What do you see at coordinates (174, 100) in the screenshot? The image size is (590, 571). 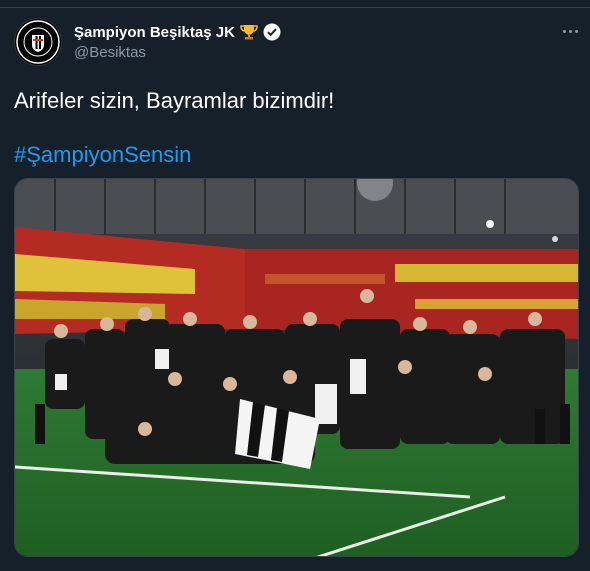 I see `tweet-text: Arifeler sizin, Bayramlar bizimdir!` at bounding box center [174, 100].